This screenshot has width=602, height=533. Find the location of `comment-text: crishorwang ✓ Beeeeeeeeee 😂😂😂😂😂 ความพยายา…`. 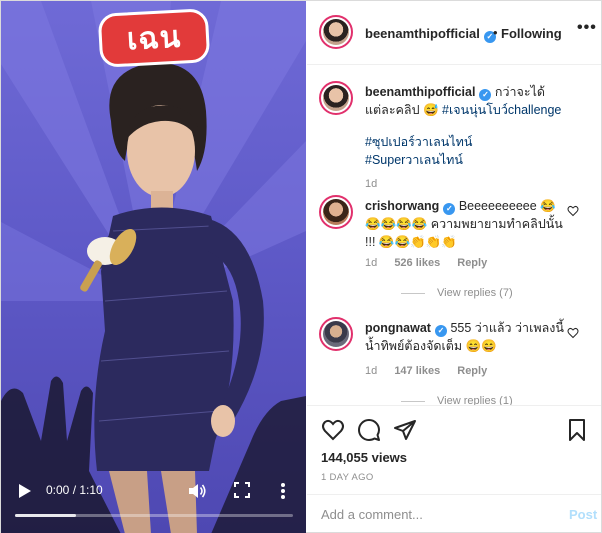

comment-text: crishorwang ✓ Beeeeeeeeee 😂😂😂😂😂 ความพยายา… is located at coordinates (465, 224).